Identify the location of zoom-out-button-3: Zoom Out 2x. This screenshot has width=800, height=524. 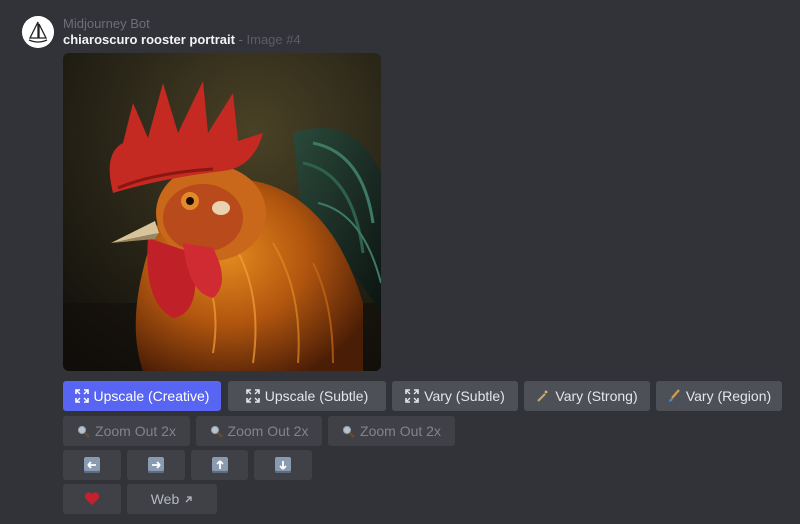
(391, 431).